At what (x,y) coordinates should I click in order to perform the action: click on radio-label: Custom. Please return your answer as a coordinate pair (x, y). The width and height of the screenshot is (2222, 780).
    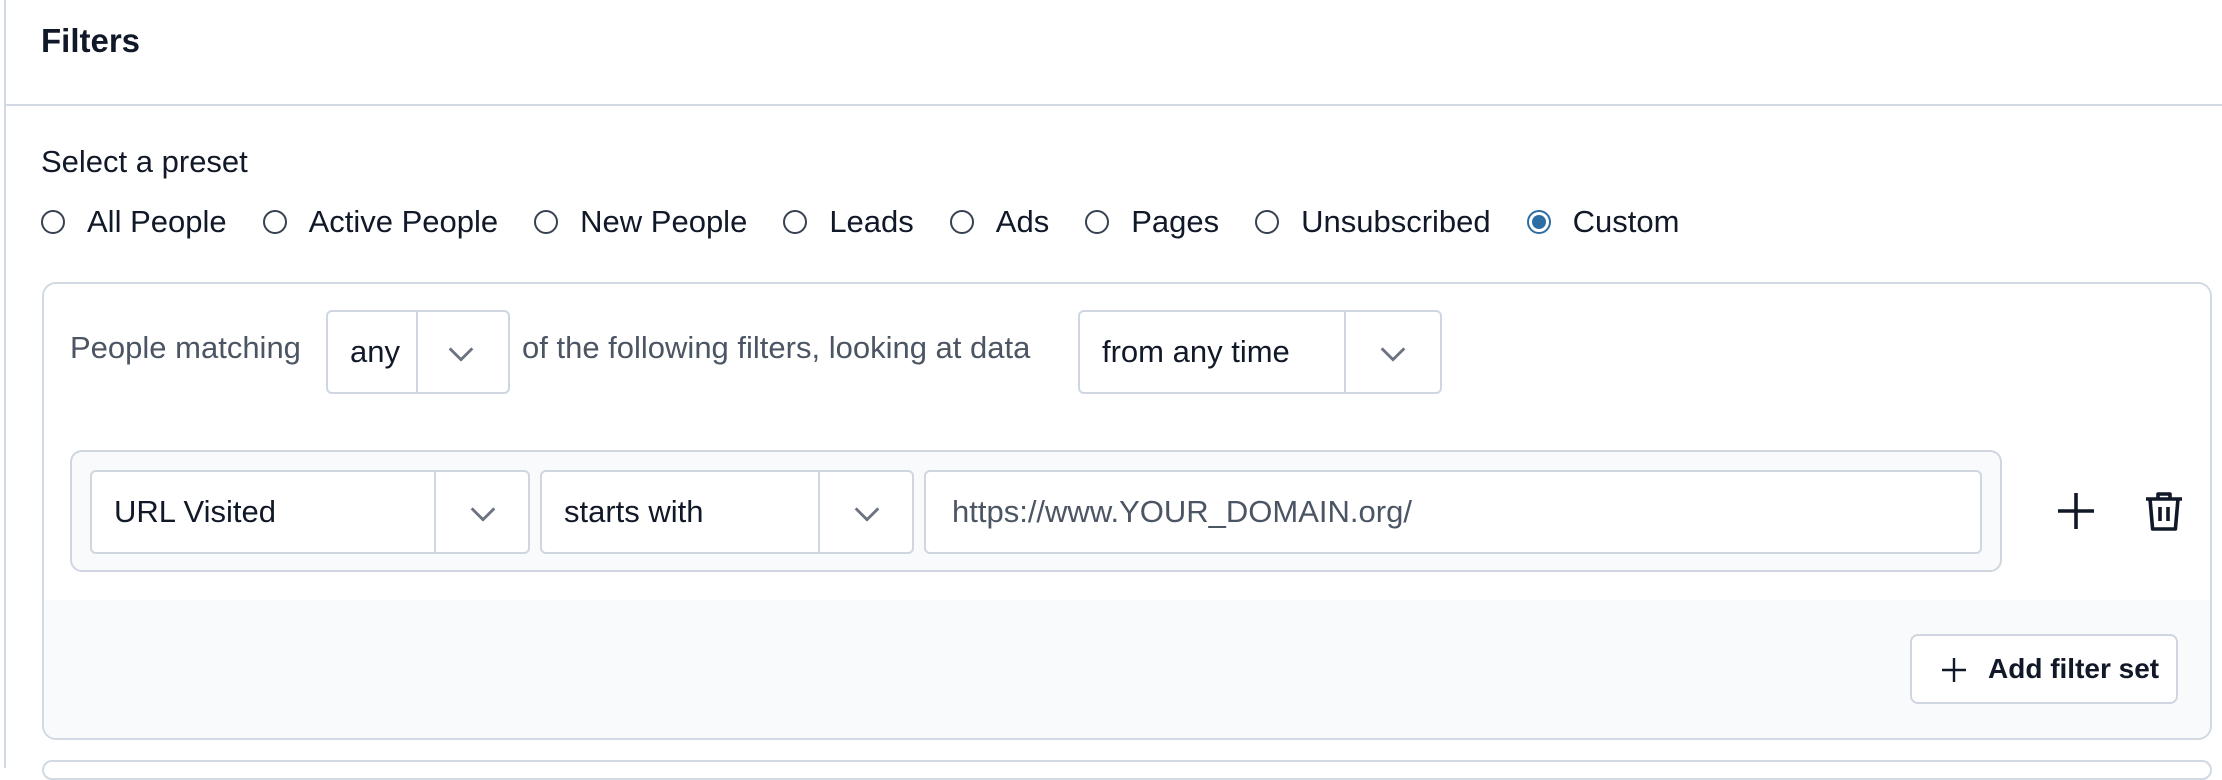
    Looking at the image, I should click on (1626, 221).